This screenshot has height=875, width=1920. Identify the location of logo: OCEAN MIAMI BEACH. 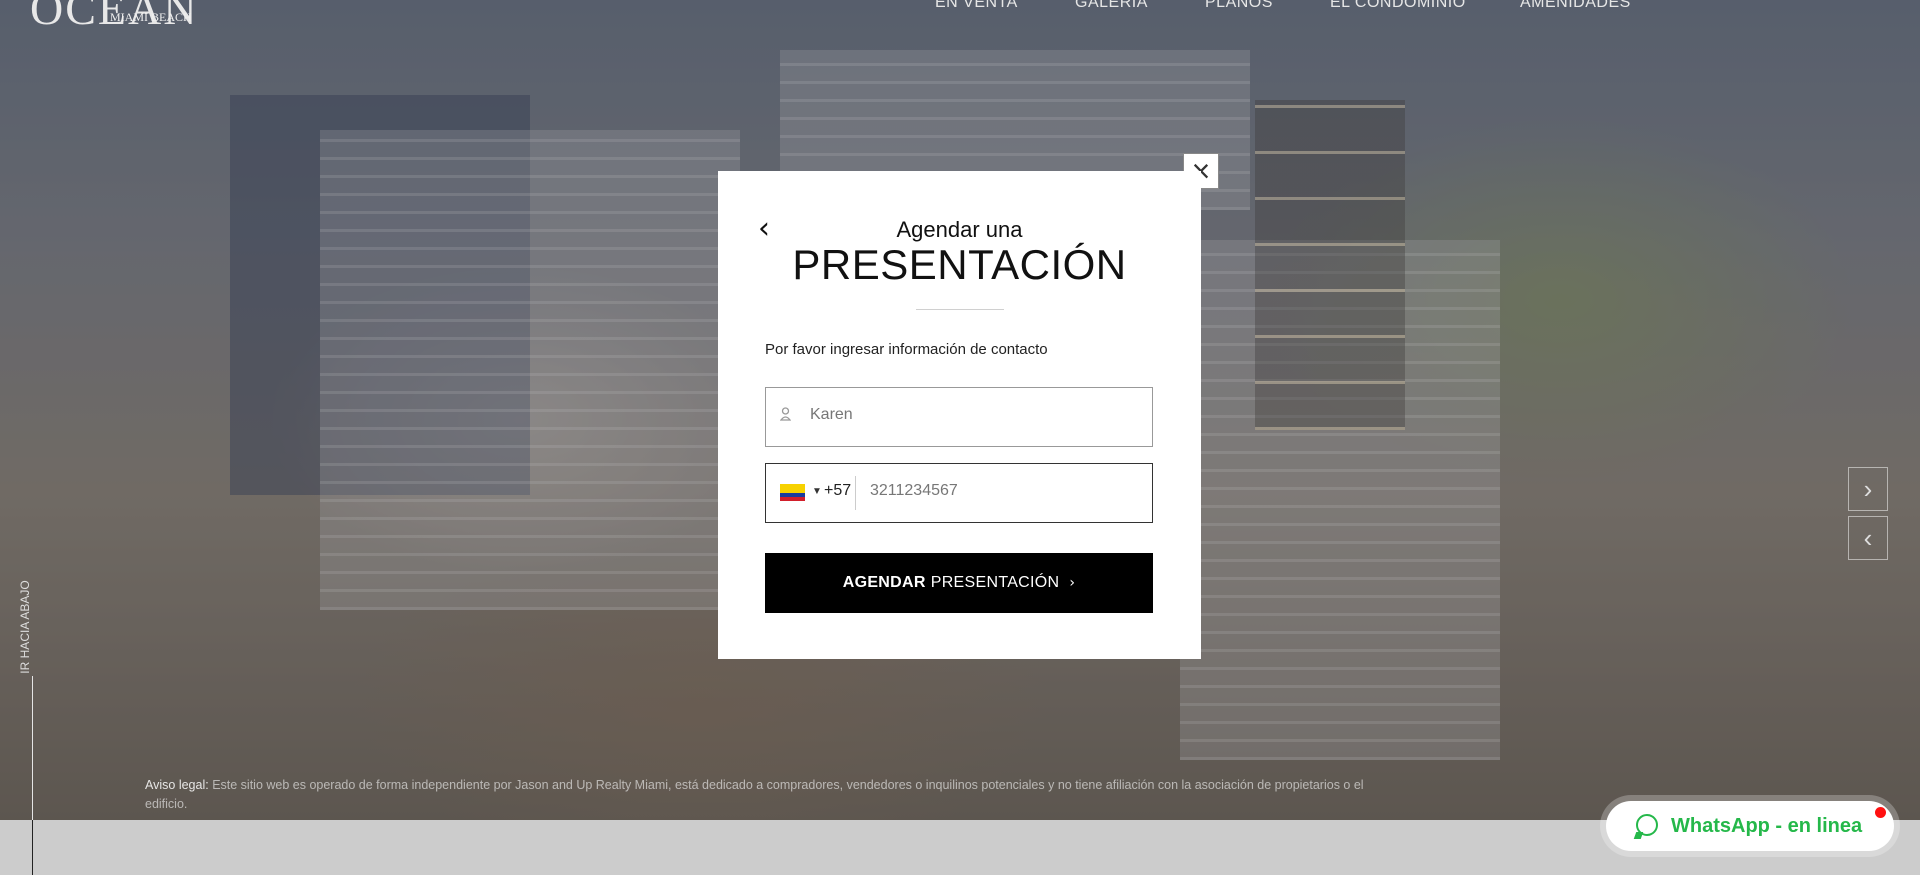
(114, 17).